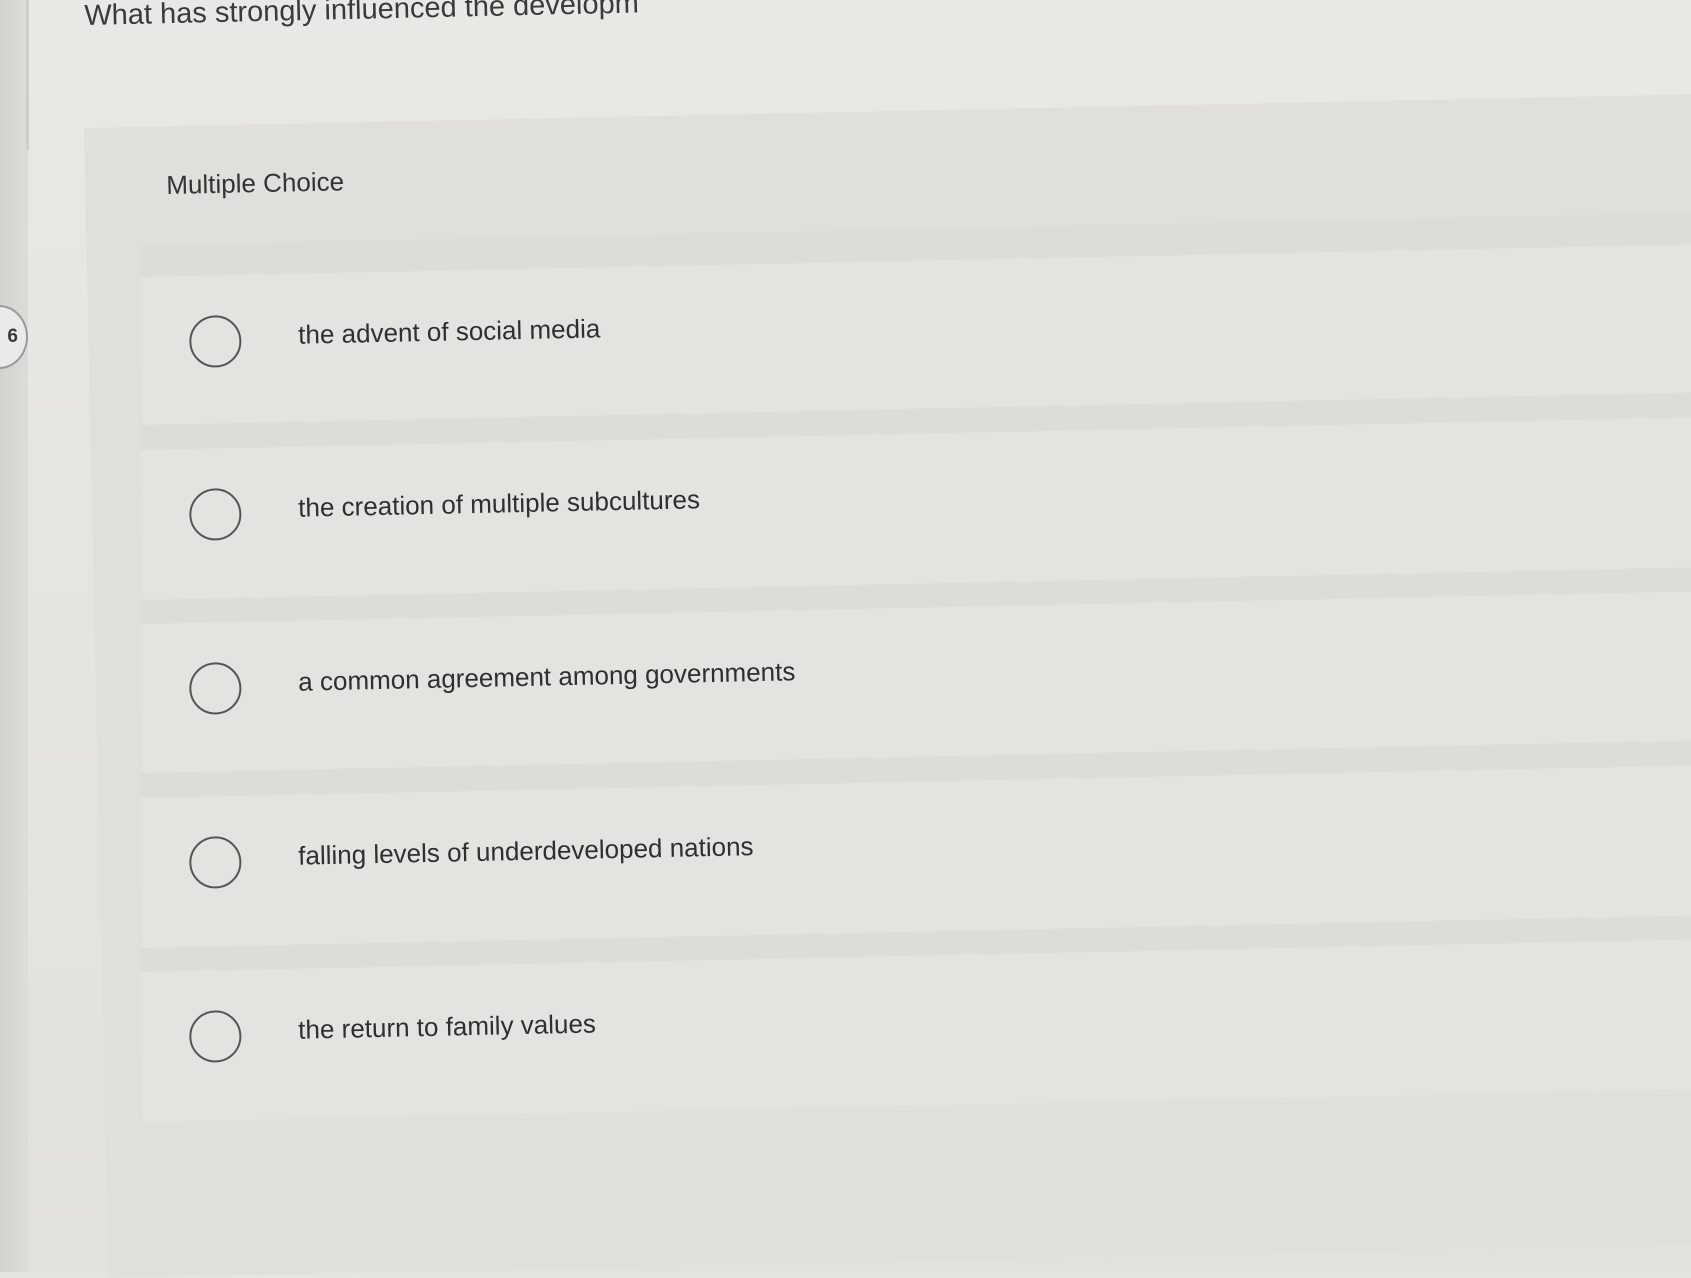 The height and width of the screenshot is (1278, 1691). What do you see at coordinates (447, 1026) in the screenshot?
I see `option-label: the return to family values` at bounding box center [447, 1026].